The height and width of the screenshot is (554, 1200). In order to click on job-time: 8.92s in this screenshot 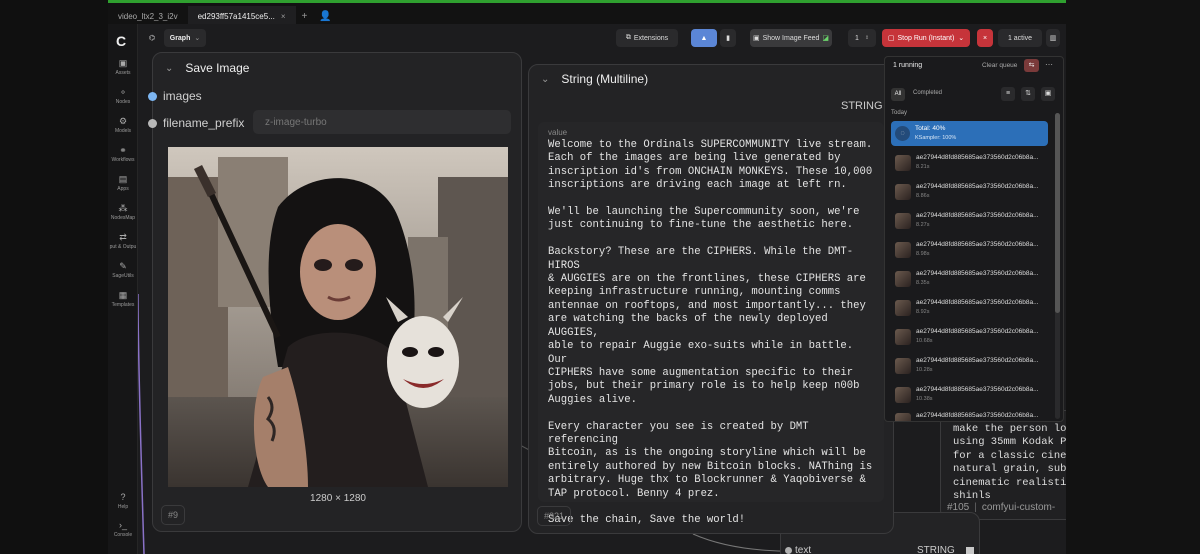, I will do `click(923, 312)`.